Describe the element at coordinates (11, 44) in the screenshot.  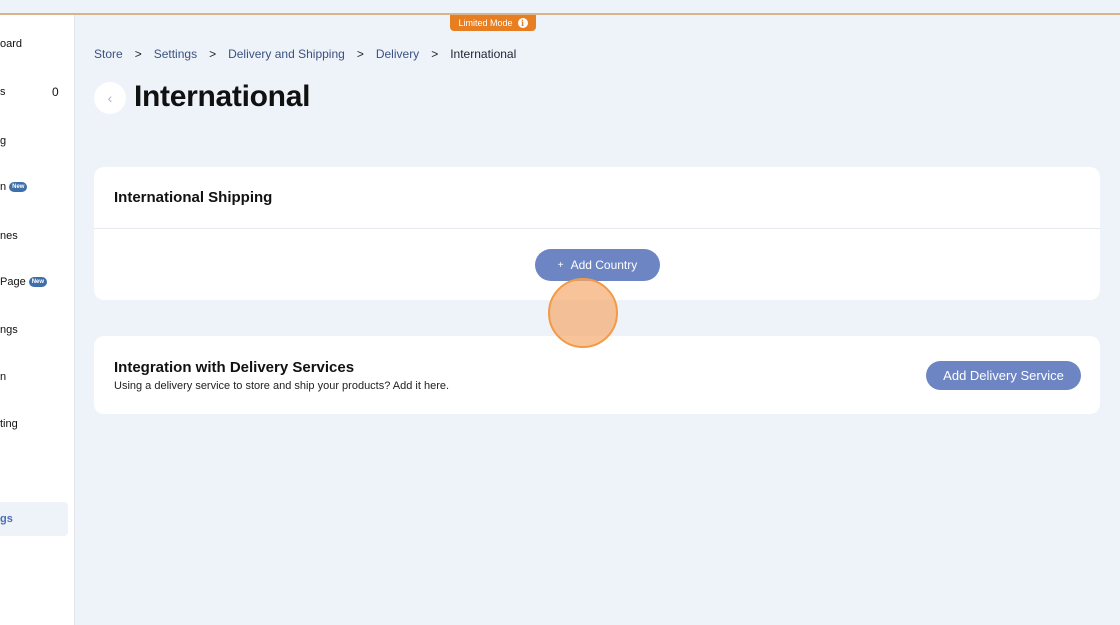
I see `sidebar-item-label: oard` at that location.